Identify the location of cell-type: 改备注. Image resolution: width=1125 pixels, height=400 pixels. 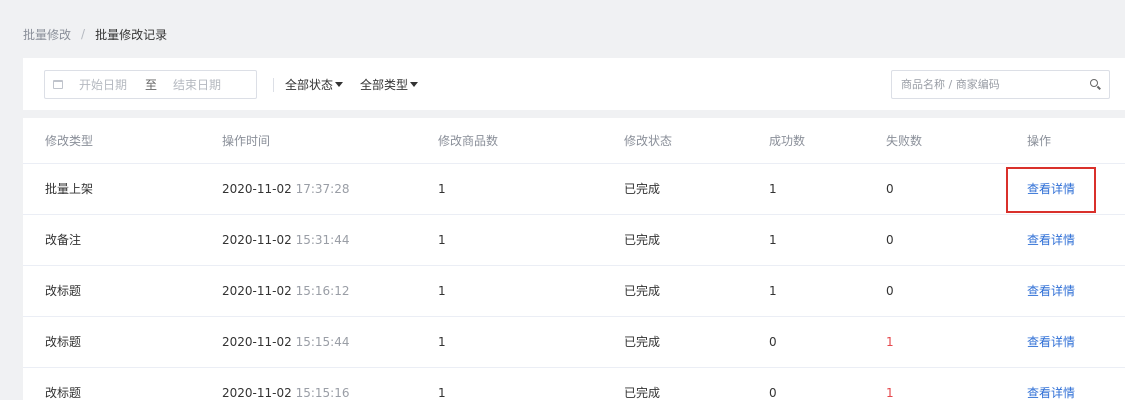
(122, 240).